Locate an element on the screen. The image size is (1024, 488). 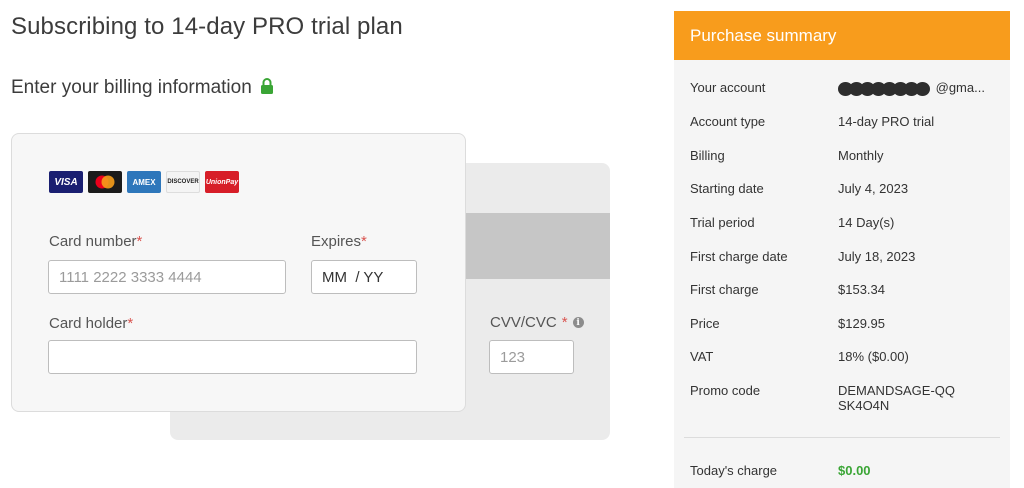
summary-row-promo-code: Promo code DEMANDSAGE-QQSK4O4N is located at coordinates (846, 398).